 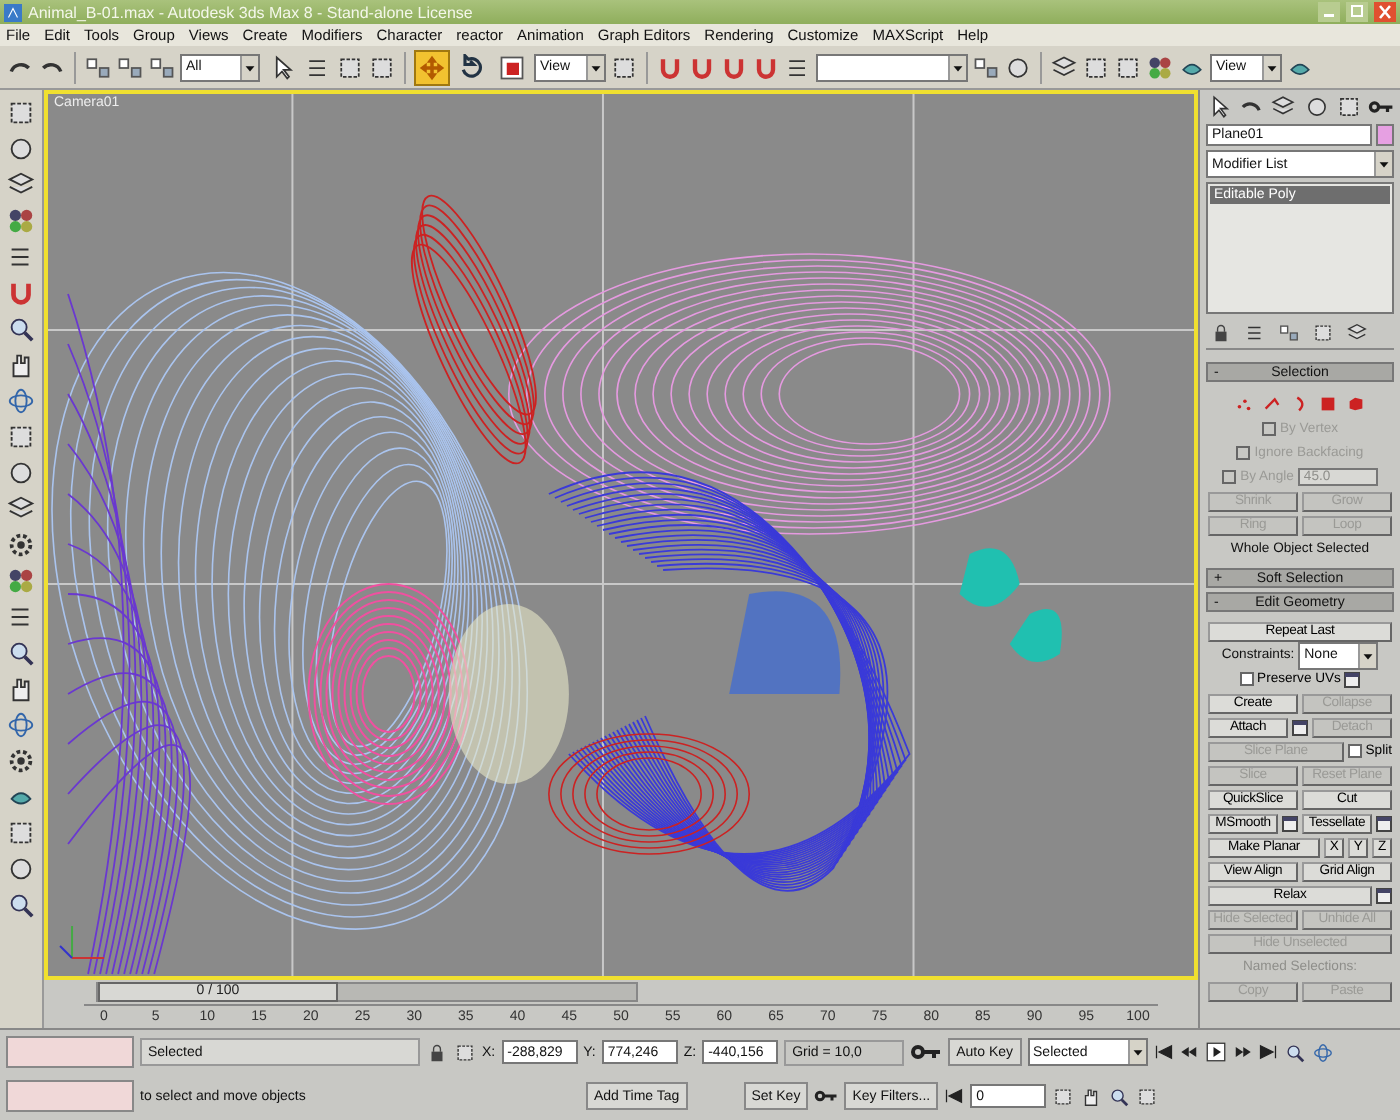 I want to click on go-to-end-icon, so click(x=1267, y=1052).